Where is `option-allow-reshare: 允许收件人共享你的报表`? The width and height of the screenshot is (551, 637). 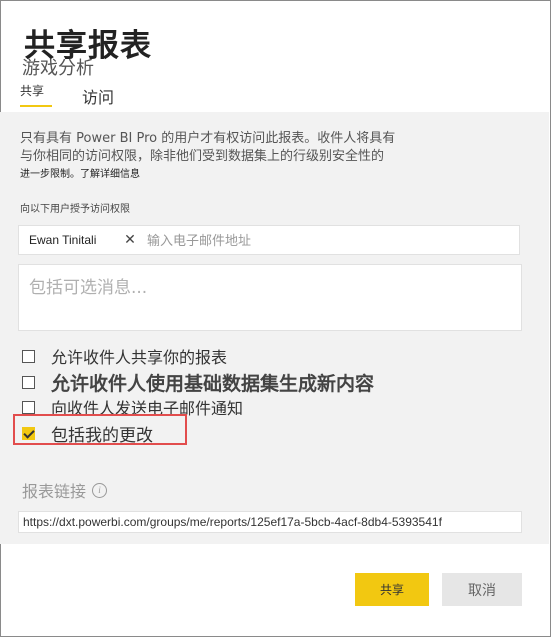 option-allow-reshare: 允许收件人共享你的报表 is located at coordinates (124, 356).